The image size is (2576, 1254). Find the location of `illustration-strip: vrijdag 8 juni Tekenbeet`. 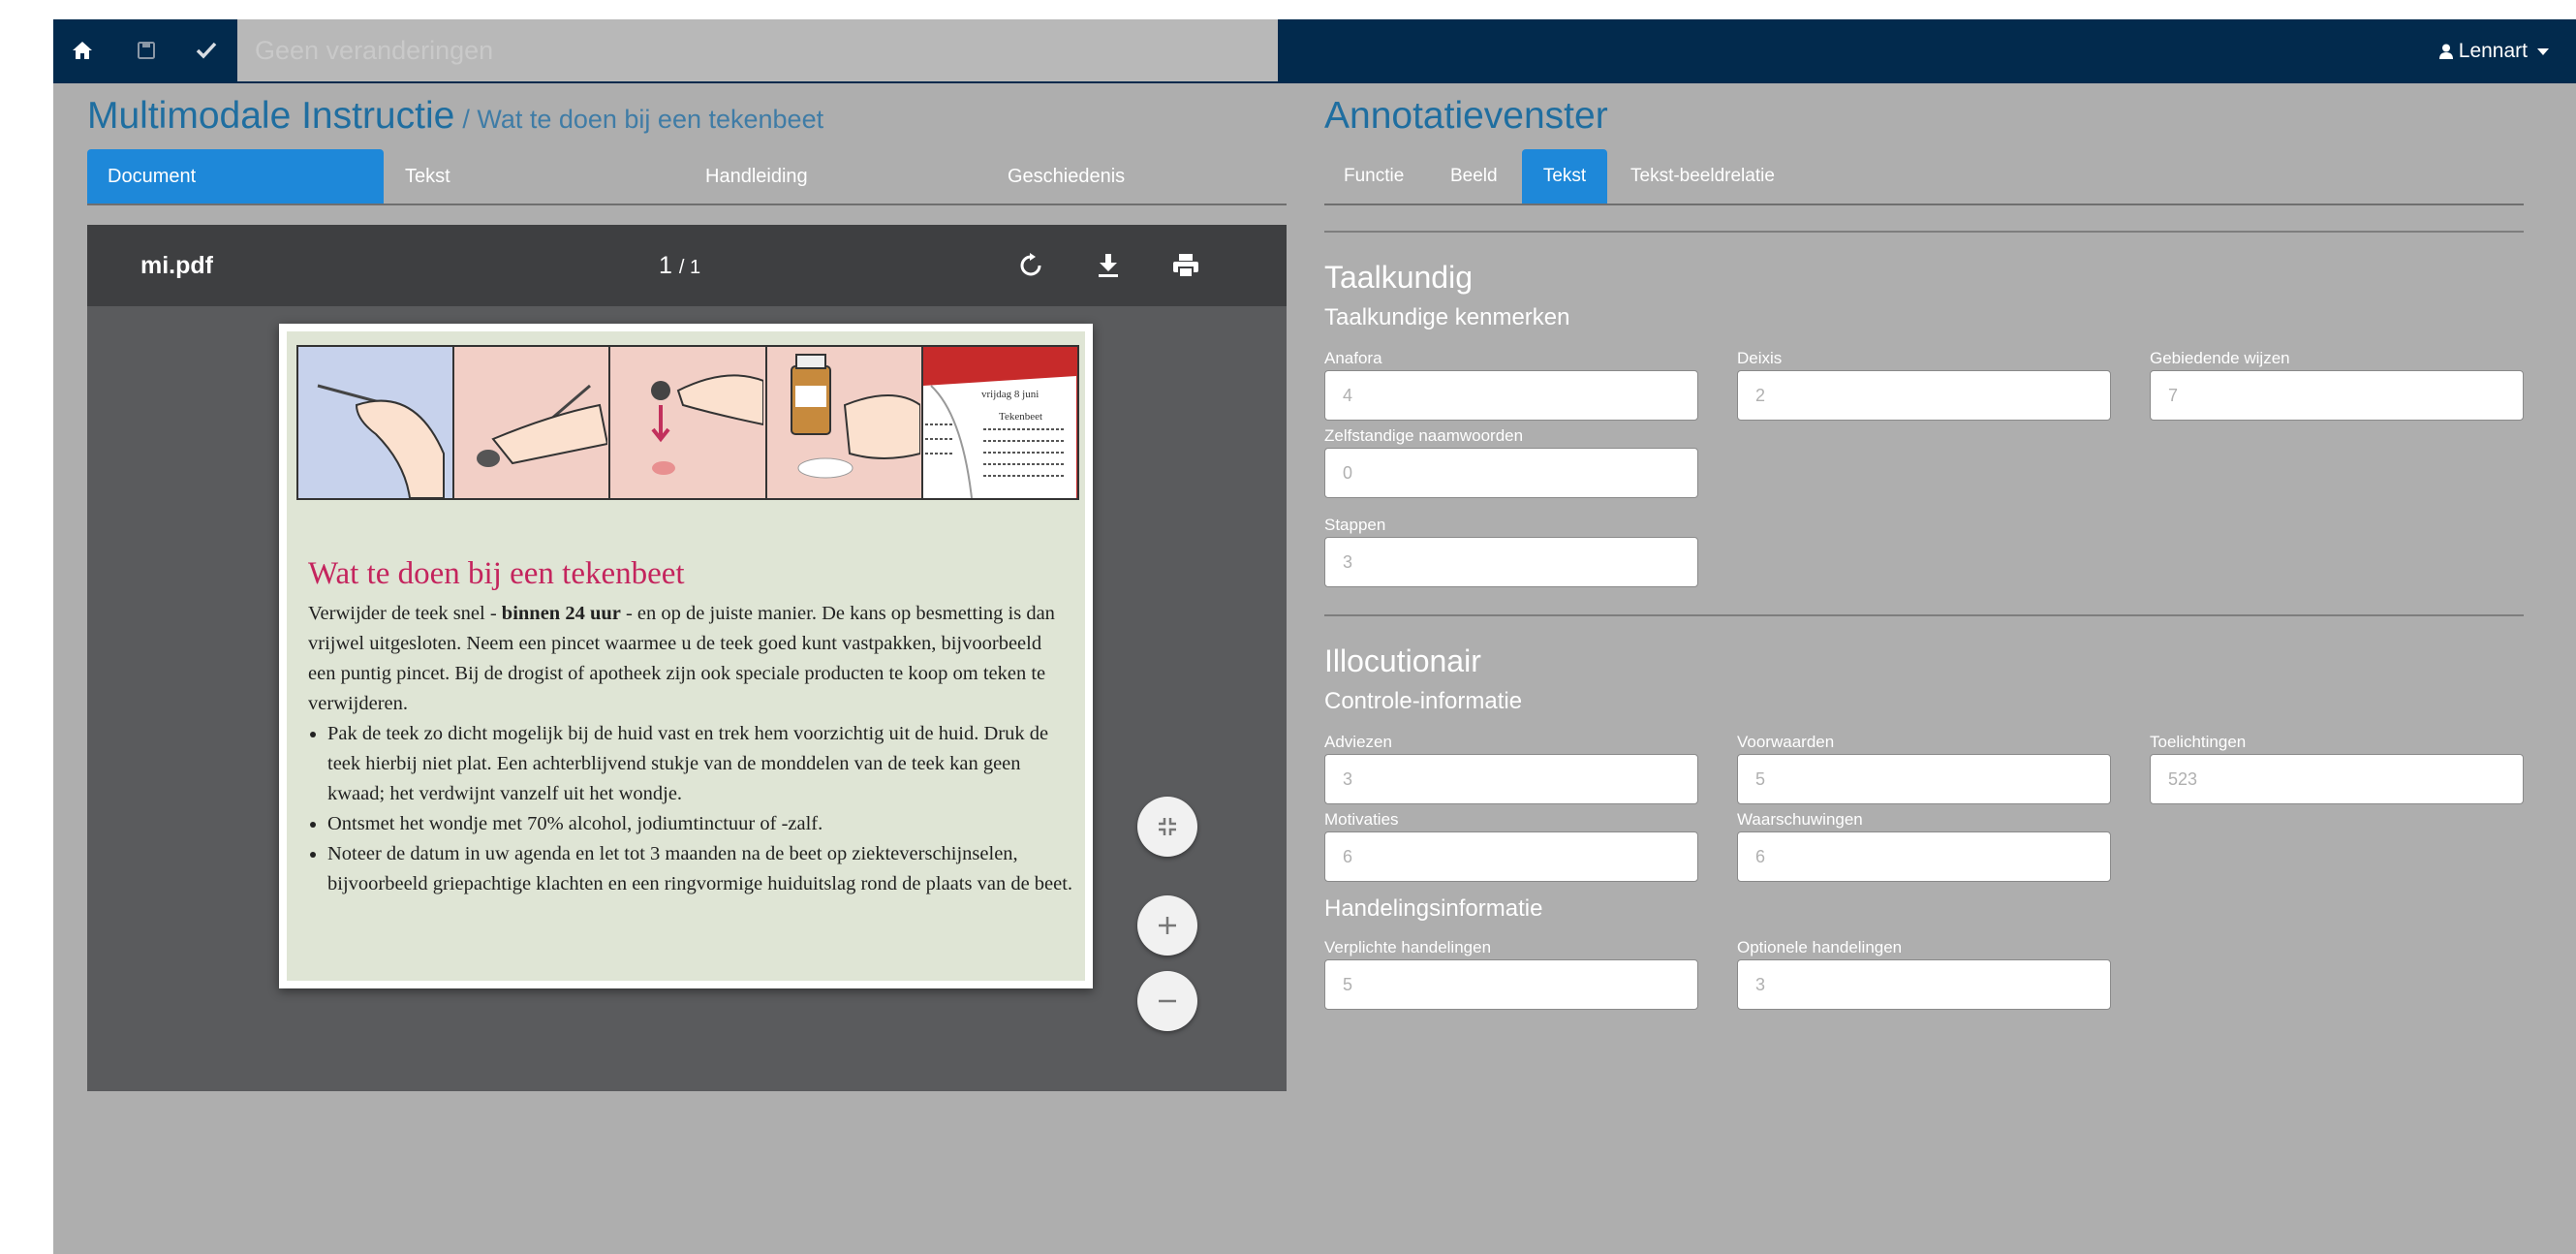

illustration-strip: vrijdag 8 juni Tekenbeet is located at coordinates (687, 422).